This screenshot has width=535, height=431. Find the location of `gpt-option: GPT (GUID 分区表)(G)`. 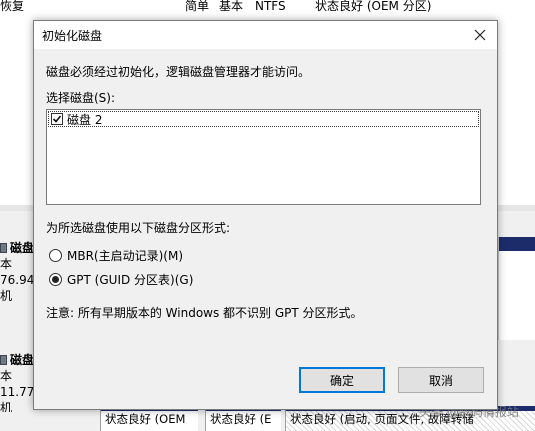

gpt-option: GPT (GUID 分区表)(G) is located at coordinates (121, 279).